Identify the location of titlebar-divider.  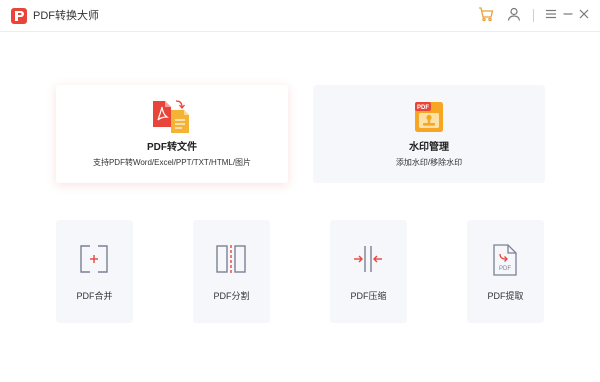
(533, 15).